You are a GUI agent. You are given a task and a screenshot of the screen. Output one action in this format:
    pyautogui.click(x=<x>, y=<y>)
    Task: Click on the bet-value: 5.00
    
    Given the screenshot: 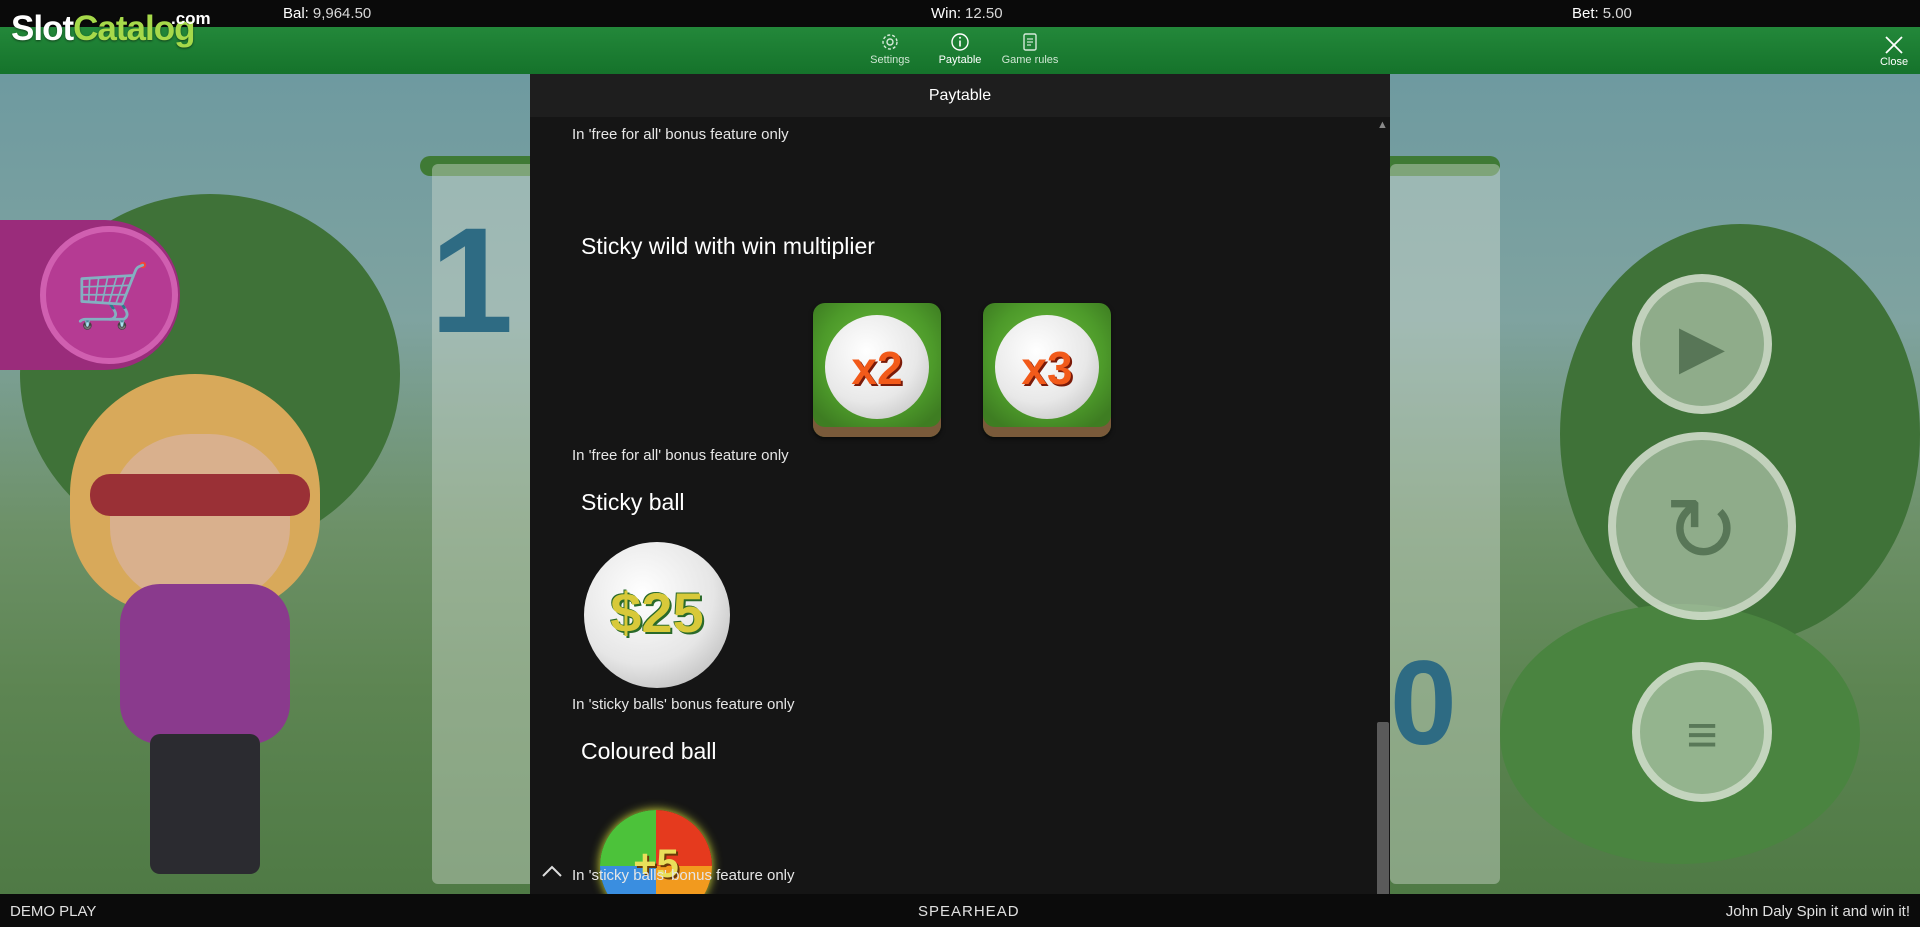 What is the action you would take?
    pyautogui.click(x=1617, y=13)
    